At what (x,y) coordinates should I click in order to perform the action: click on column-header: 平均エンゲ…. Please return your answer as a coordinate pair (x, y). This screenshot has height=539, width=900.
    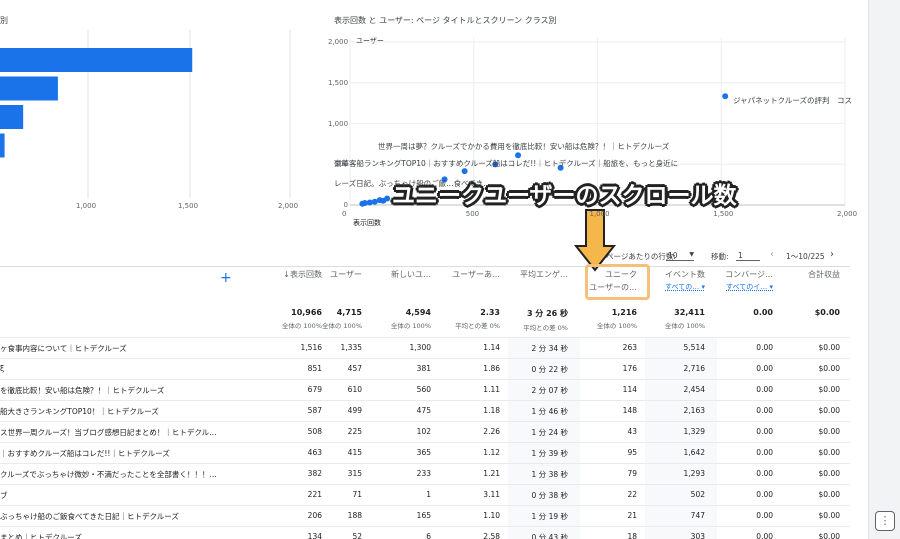
    Looking at the image, I should click on (535, 274).